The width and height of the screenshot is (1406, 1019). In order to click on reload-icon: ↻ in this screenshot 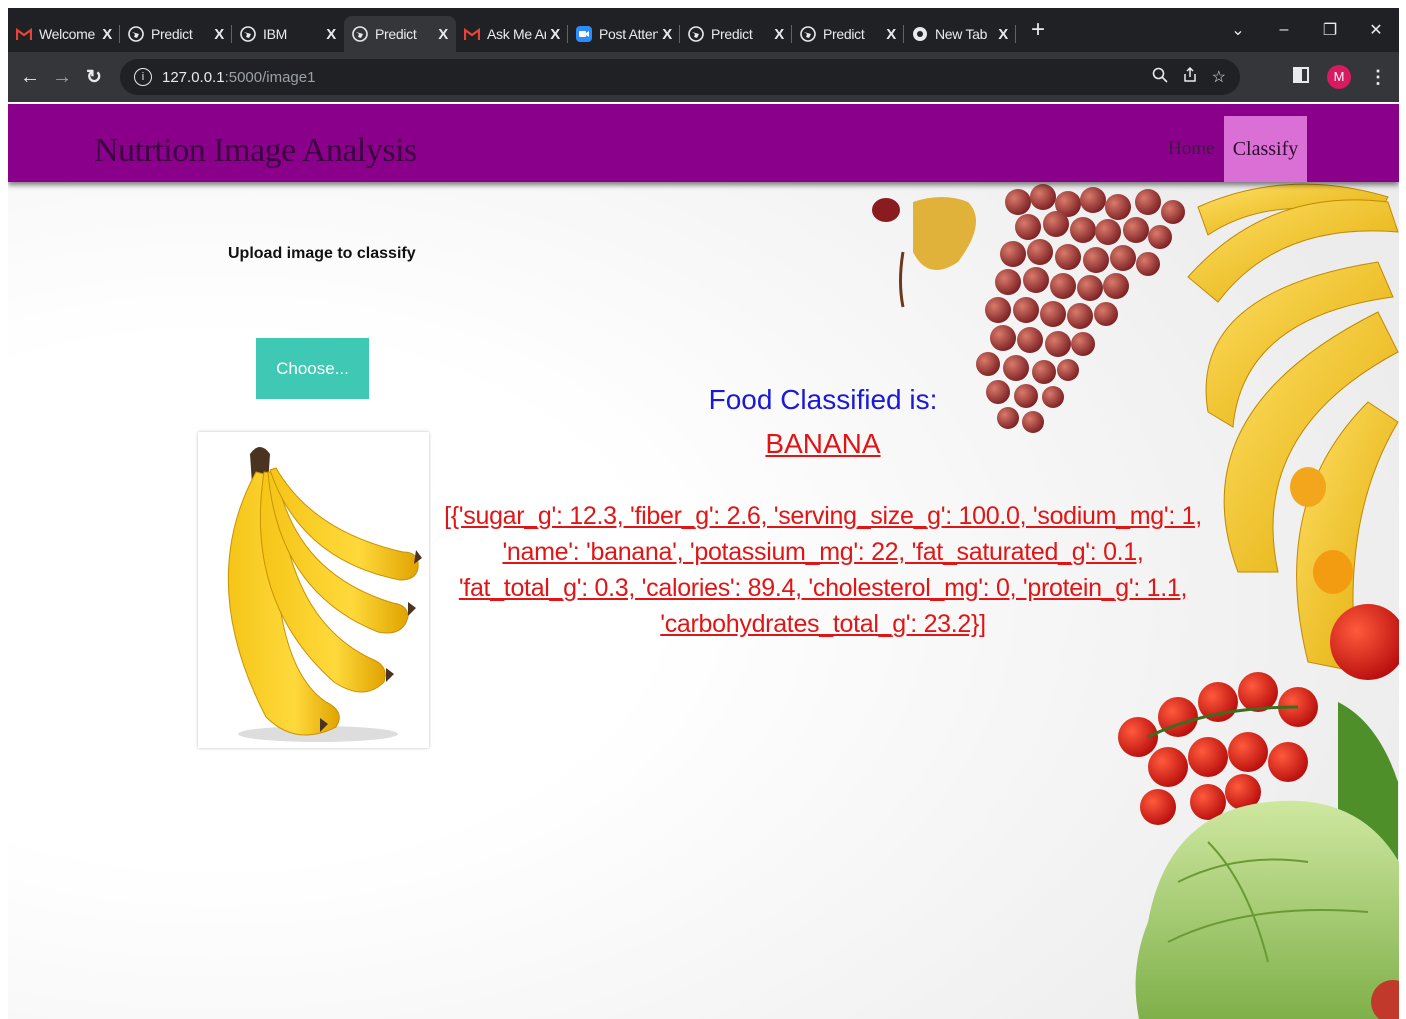, I will do `click(94, 77)`.